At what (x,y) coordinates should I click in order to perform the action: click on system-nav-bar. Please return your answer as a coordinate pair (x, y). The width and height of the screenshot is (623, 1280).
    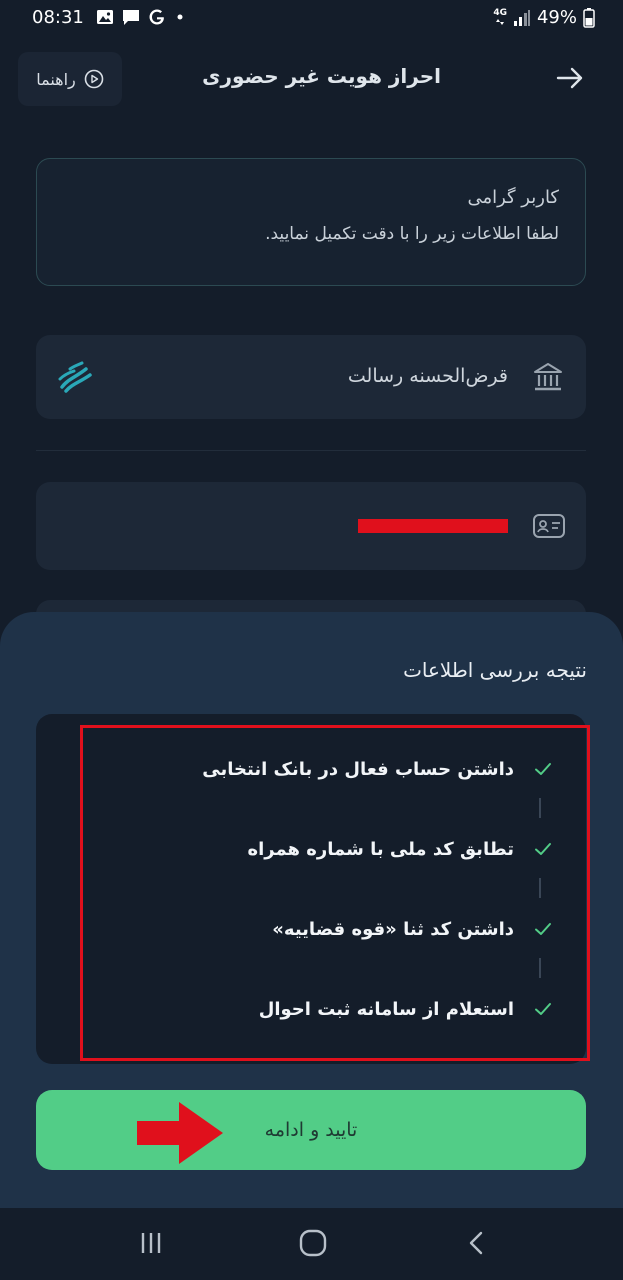
    Looking at the image, I should click on (311, 1244).